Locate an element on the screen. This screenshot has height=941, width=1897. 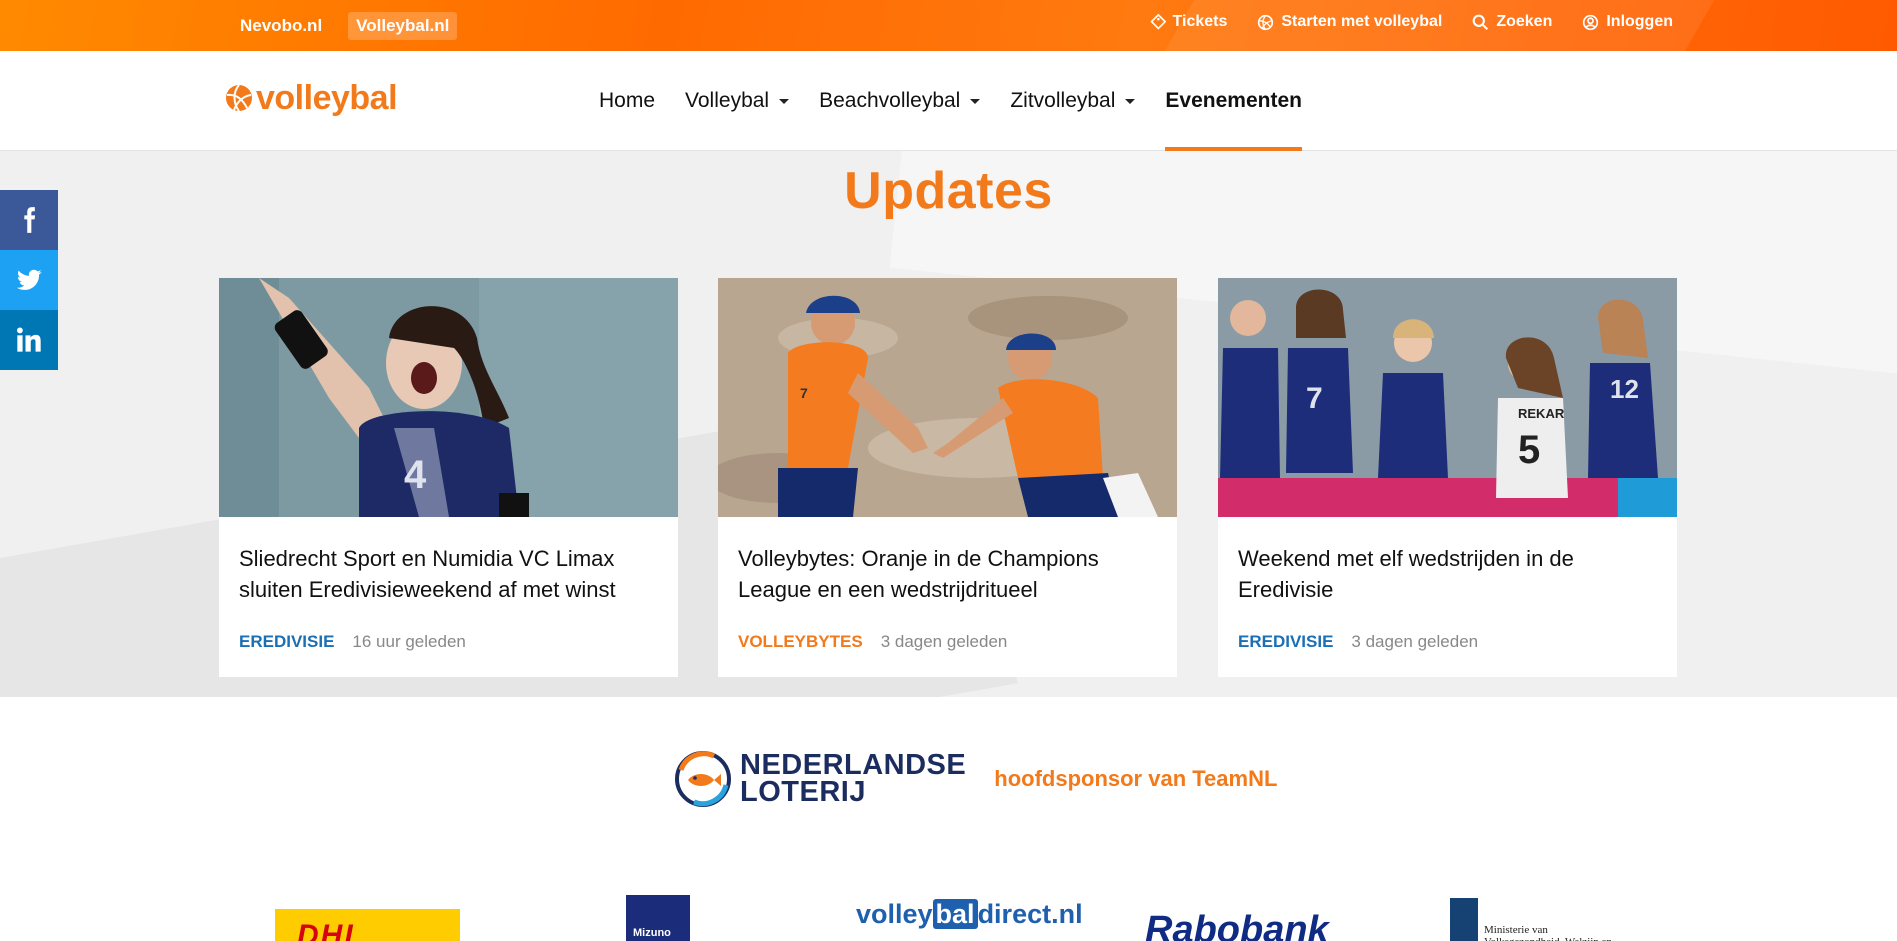
vbdirect-part1: volley is located at coordinates (894, 914).